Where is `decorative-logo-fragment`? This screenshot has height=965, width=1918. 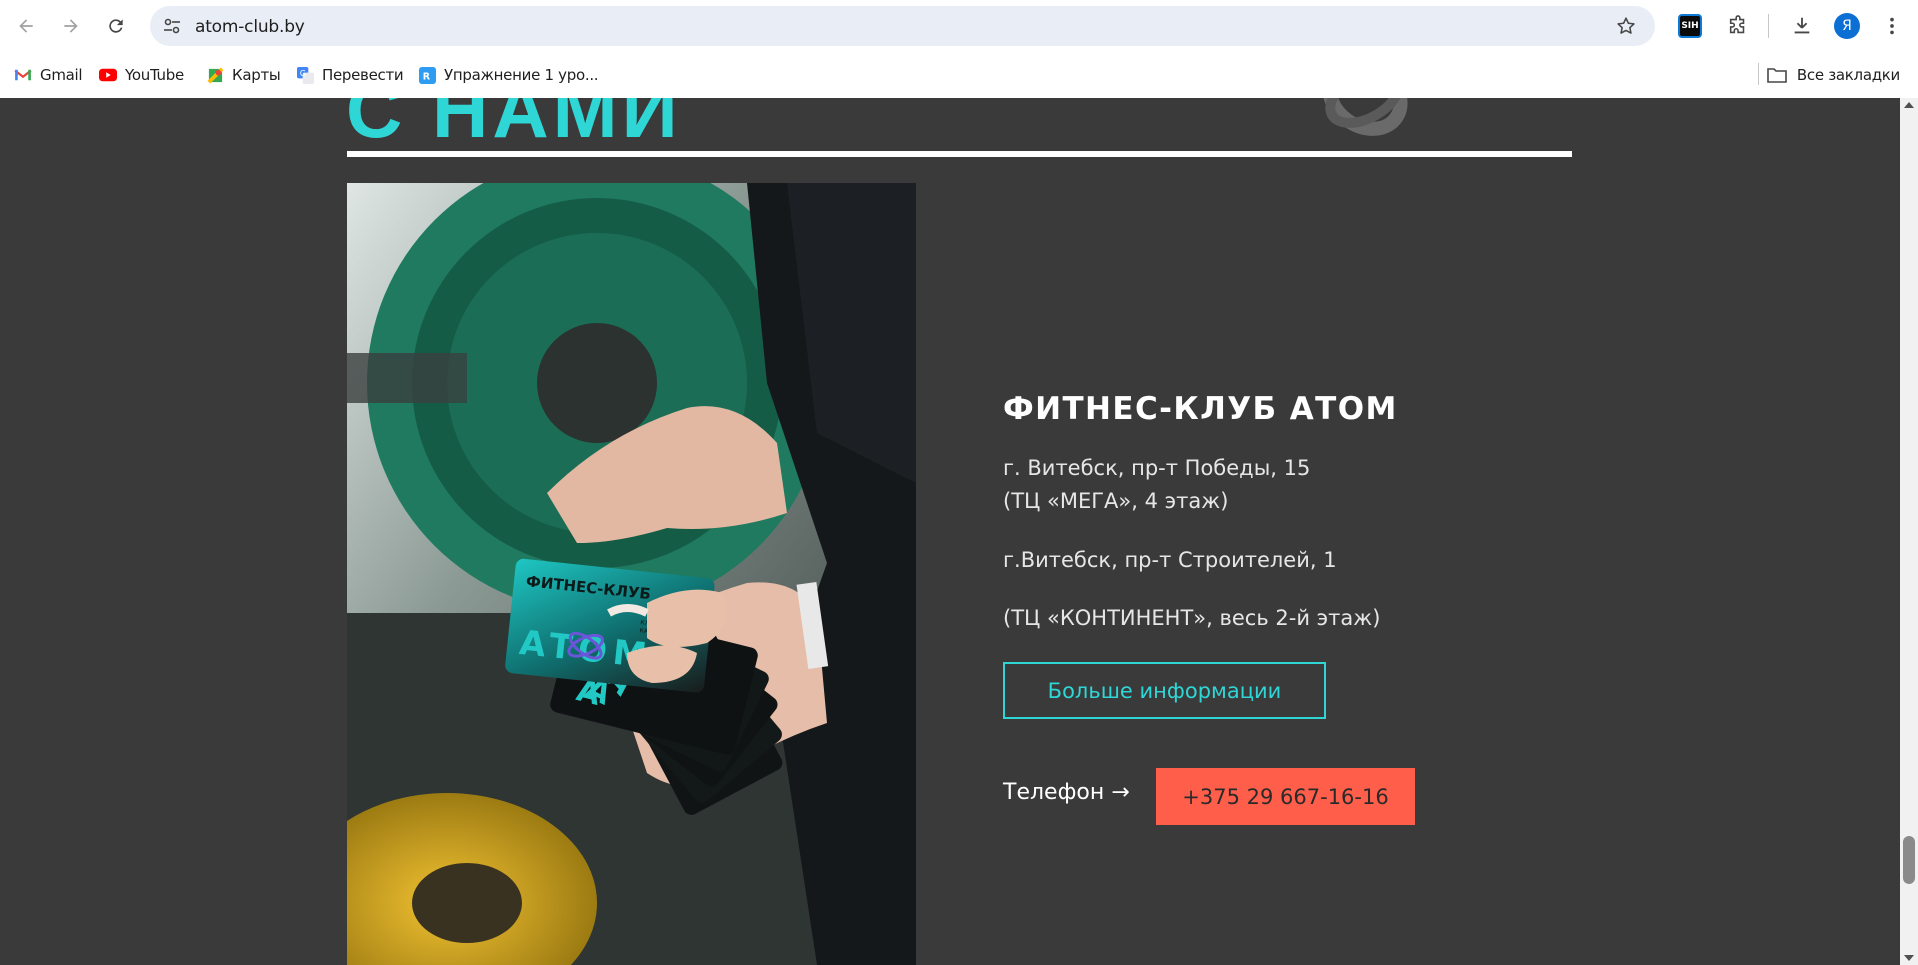 decorative-logo-fragment is located at coordinates (1365, 117).